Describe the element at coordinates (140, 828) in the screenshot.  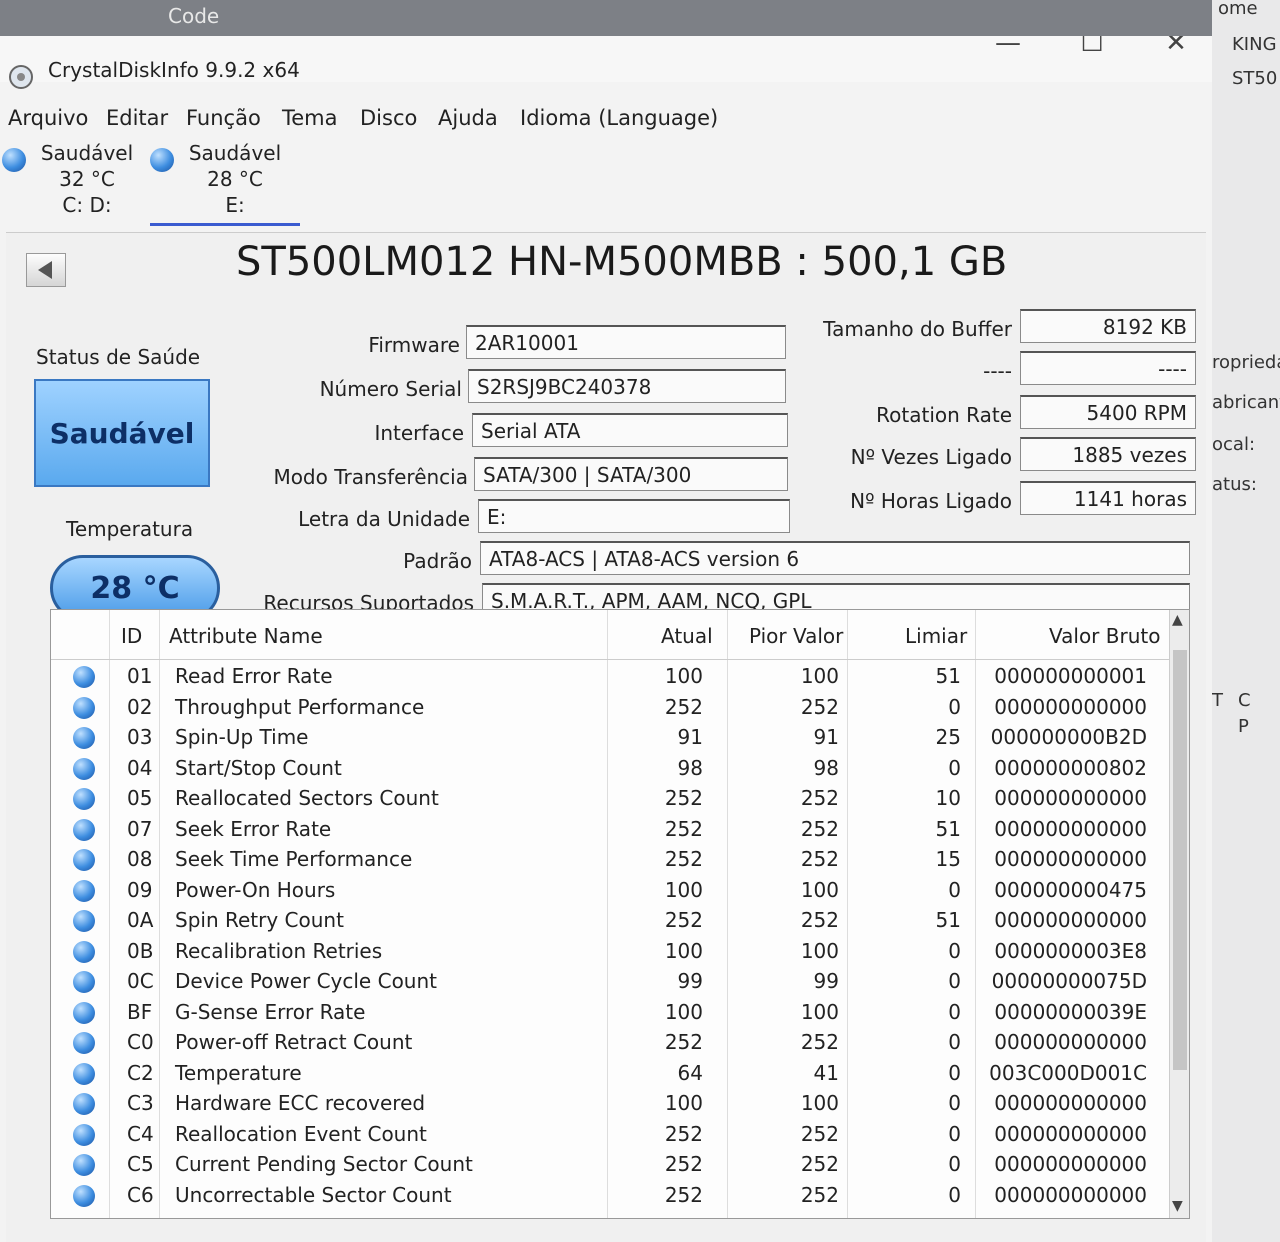
I see `attribute-id: 07` at that location.